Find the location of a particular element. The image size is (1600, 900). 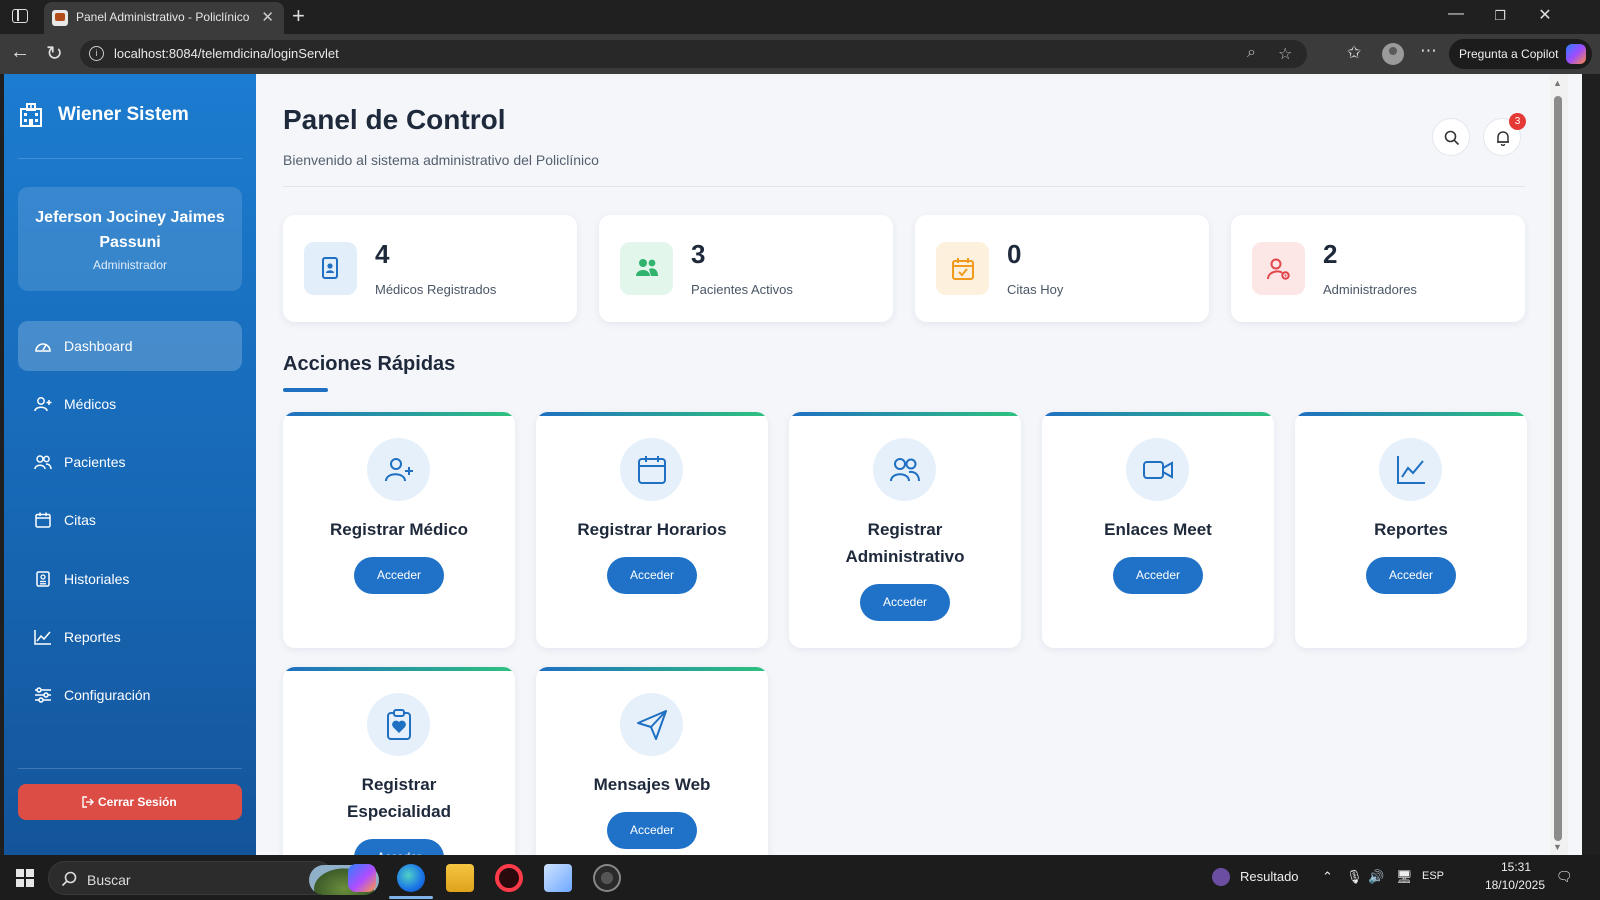

weather-icon is located at coordinates (1221, 877).